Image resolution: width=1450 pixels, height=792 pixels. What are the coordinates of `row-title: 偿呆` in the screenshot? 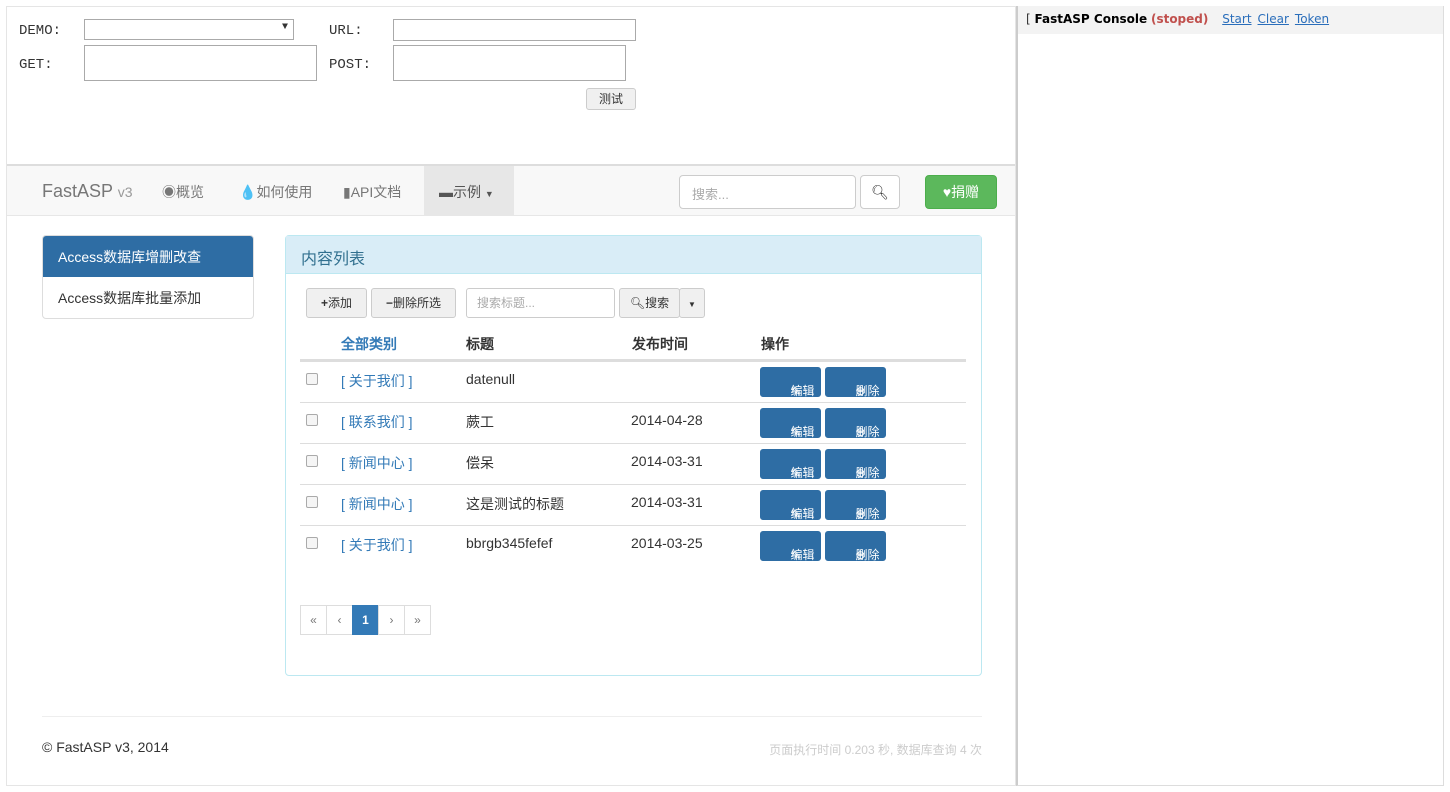 It's located at (480, 463).